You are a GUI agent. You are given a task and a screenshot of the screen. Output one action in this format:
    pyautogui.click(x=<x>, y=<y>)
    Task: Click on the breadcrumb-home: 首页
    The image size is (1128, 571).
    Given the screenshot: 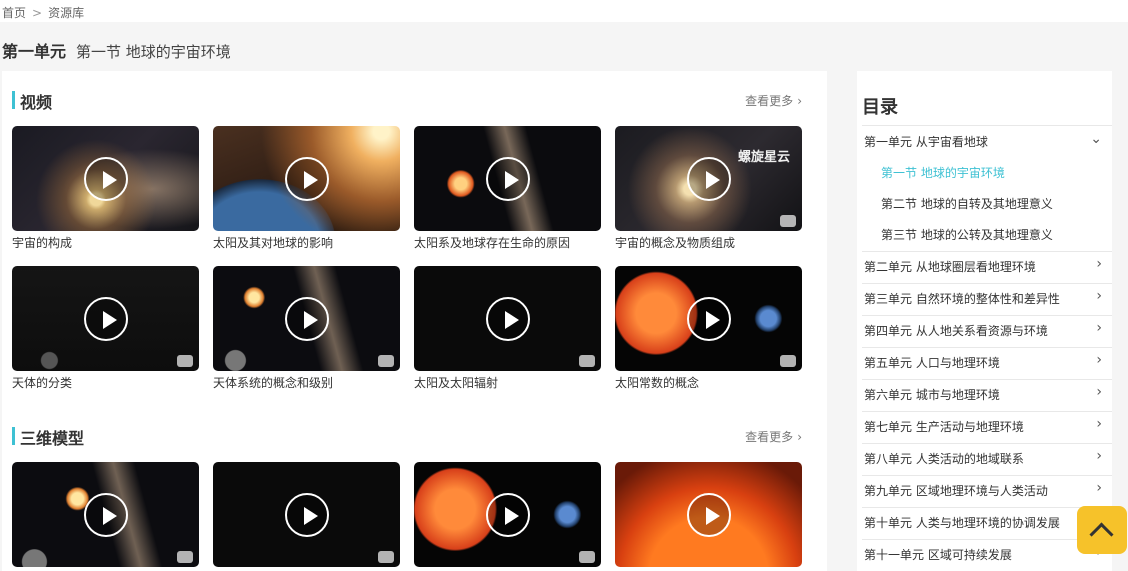 What is the action you would take?
    pyautogui.click(x=14, y=12)
    